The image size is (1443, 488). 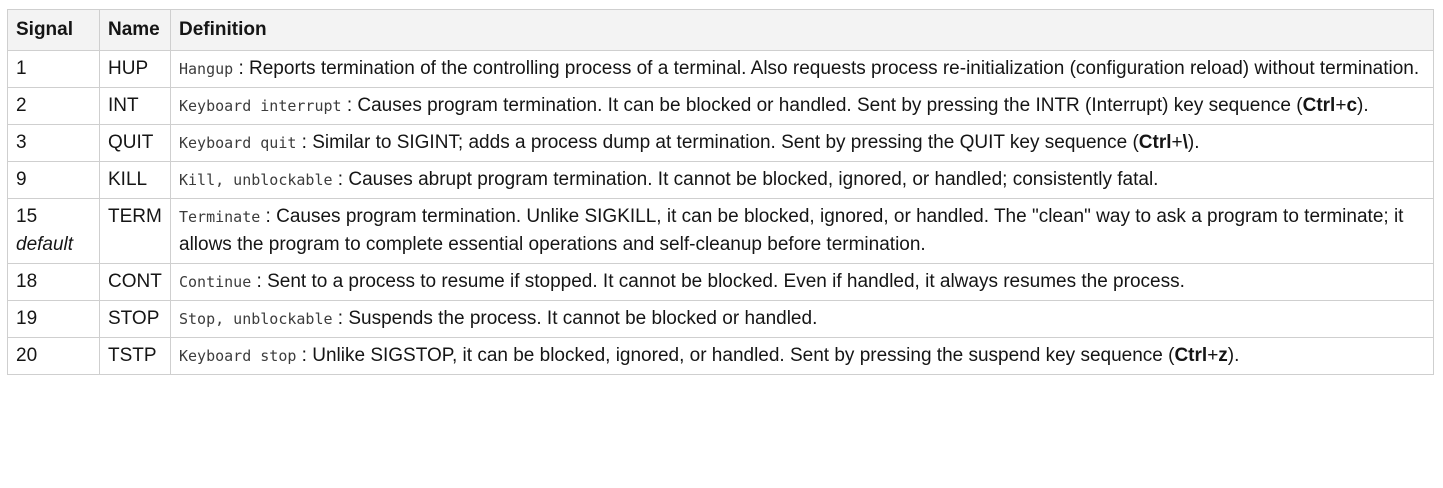 I want to click on name-cell: TSTP, so click(x=135, y=356).